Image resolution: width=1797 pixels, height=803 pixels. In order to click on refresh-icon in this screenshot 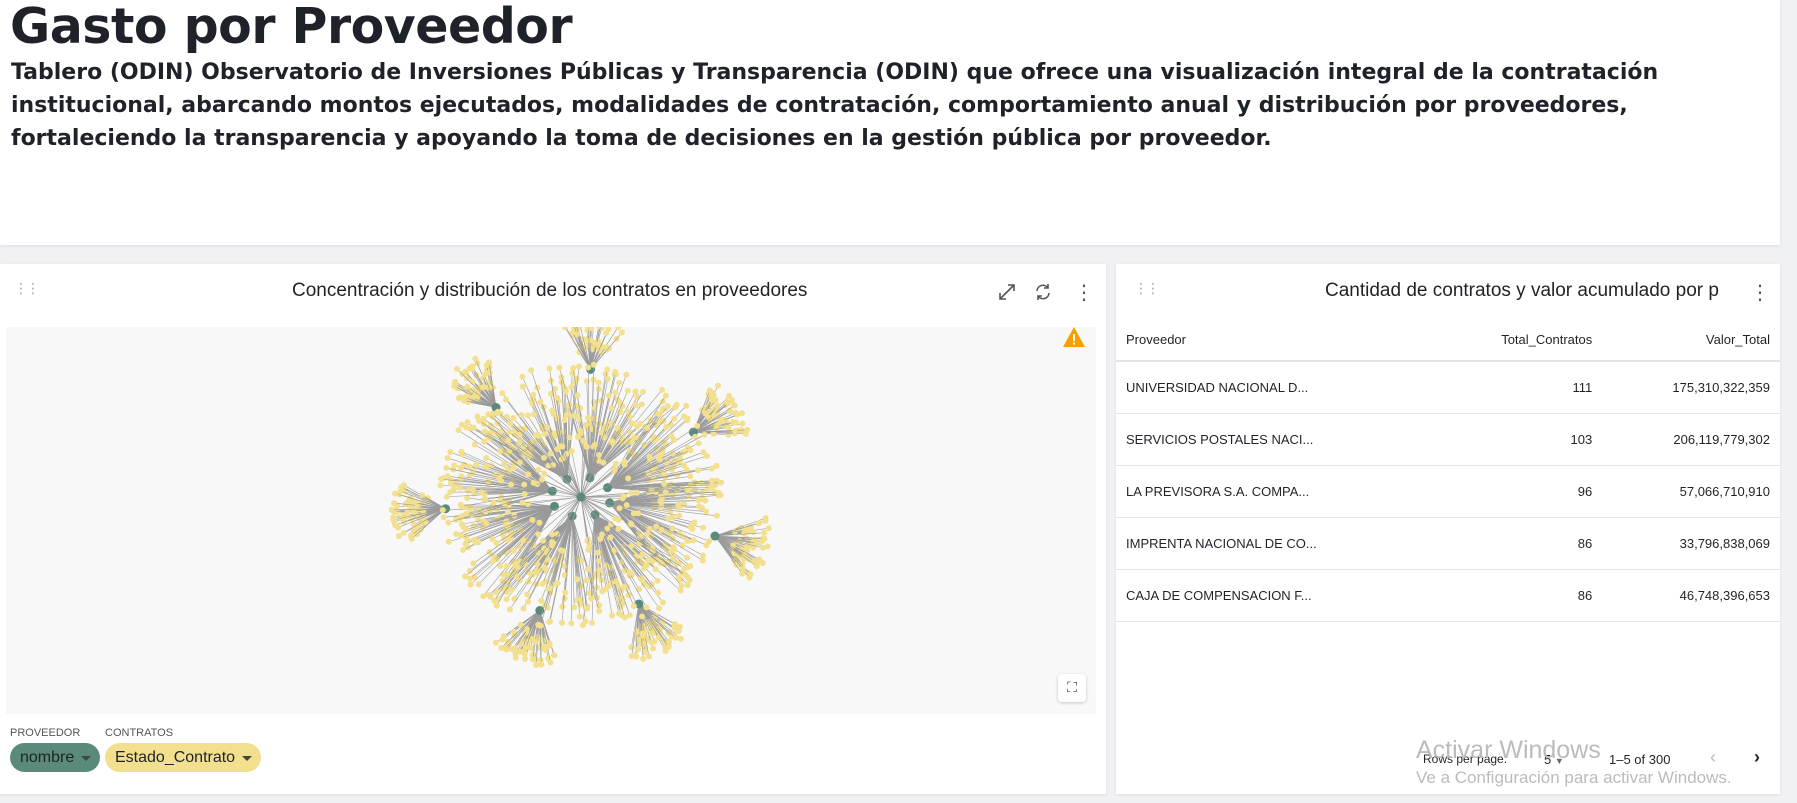, I will do `click(1043, 294)`.